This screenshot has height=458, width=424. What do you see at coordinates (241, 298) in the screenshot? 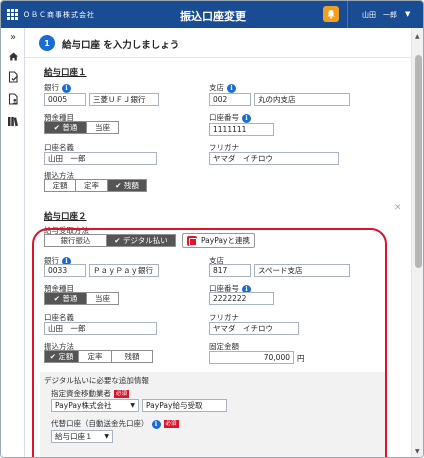
I see `account2-number-field: 2222222` at bounding box center [241, 298].